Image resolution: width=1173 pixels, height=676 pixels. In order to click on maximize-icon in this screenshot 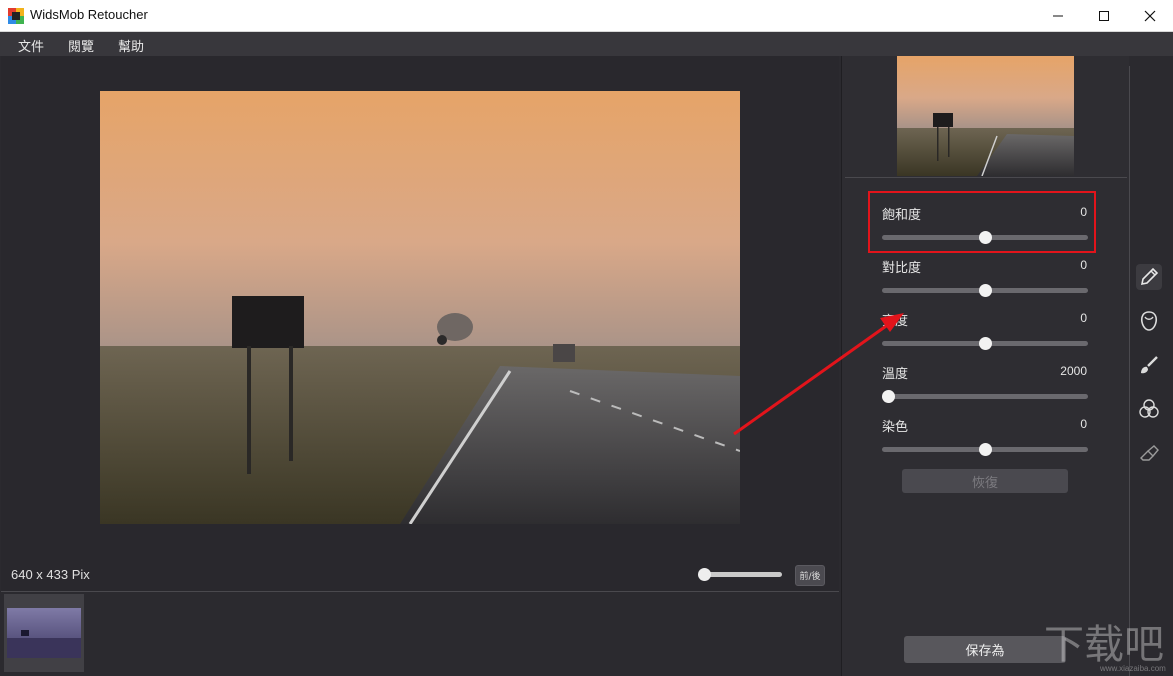, I will do `click(1104, 15)`.